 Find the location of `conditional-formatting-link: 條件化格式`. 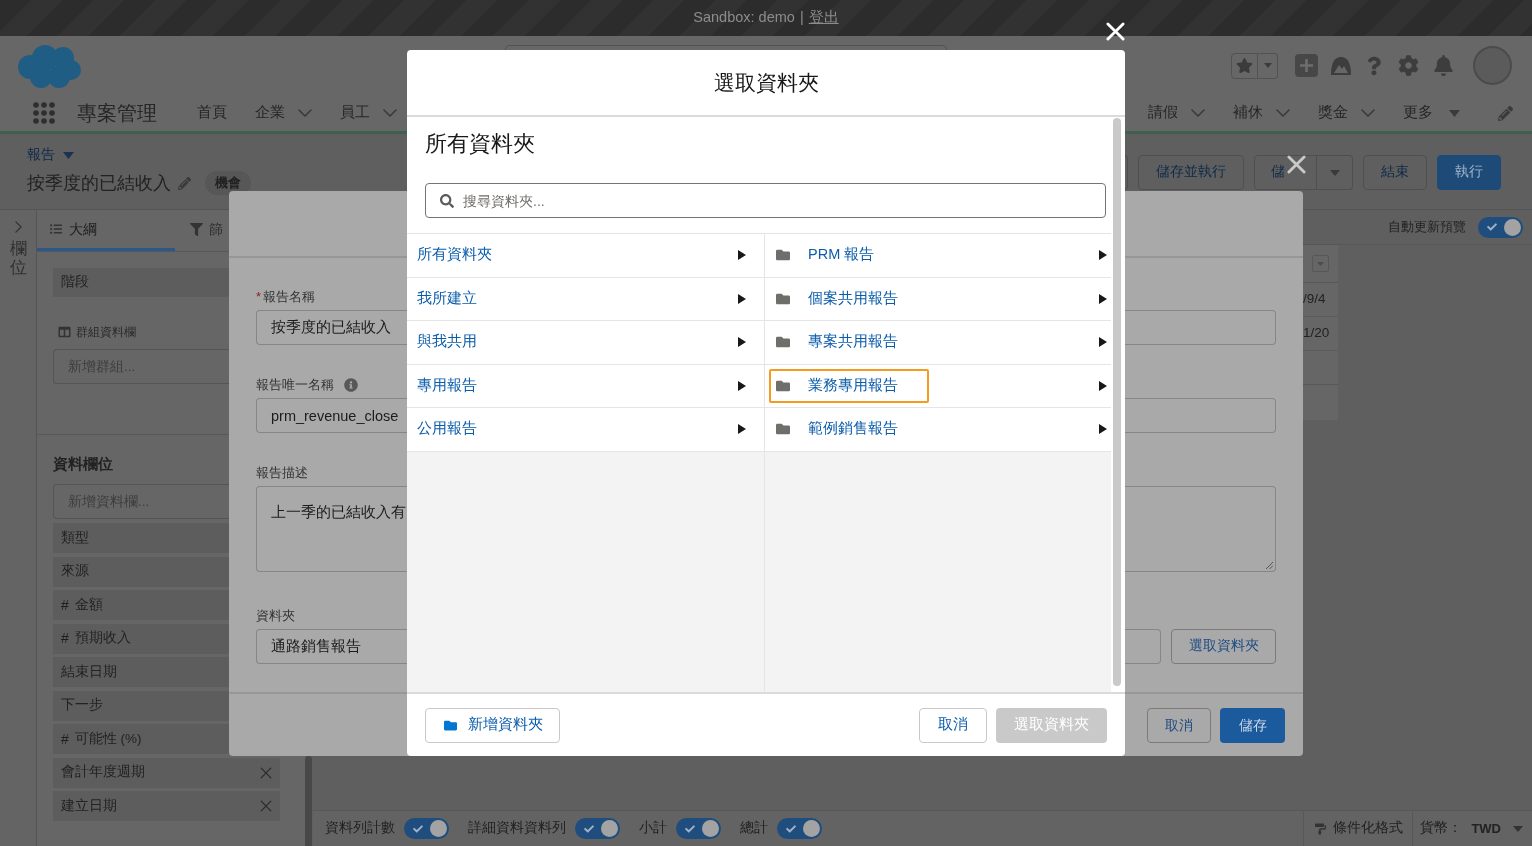

conditional-formatting-link: 條件化格式 is located at coordinates (1368, 828).